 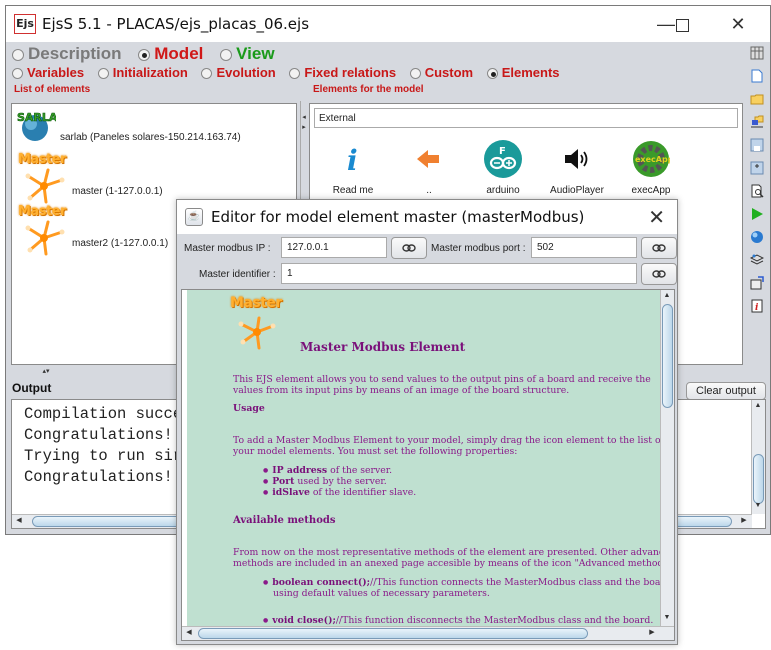 I want to click on split-vertical-icon: ▴▾, so click(x=46, y=371).